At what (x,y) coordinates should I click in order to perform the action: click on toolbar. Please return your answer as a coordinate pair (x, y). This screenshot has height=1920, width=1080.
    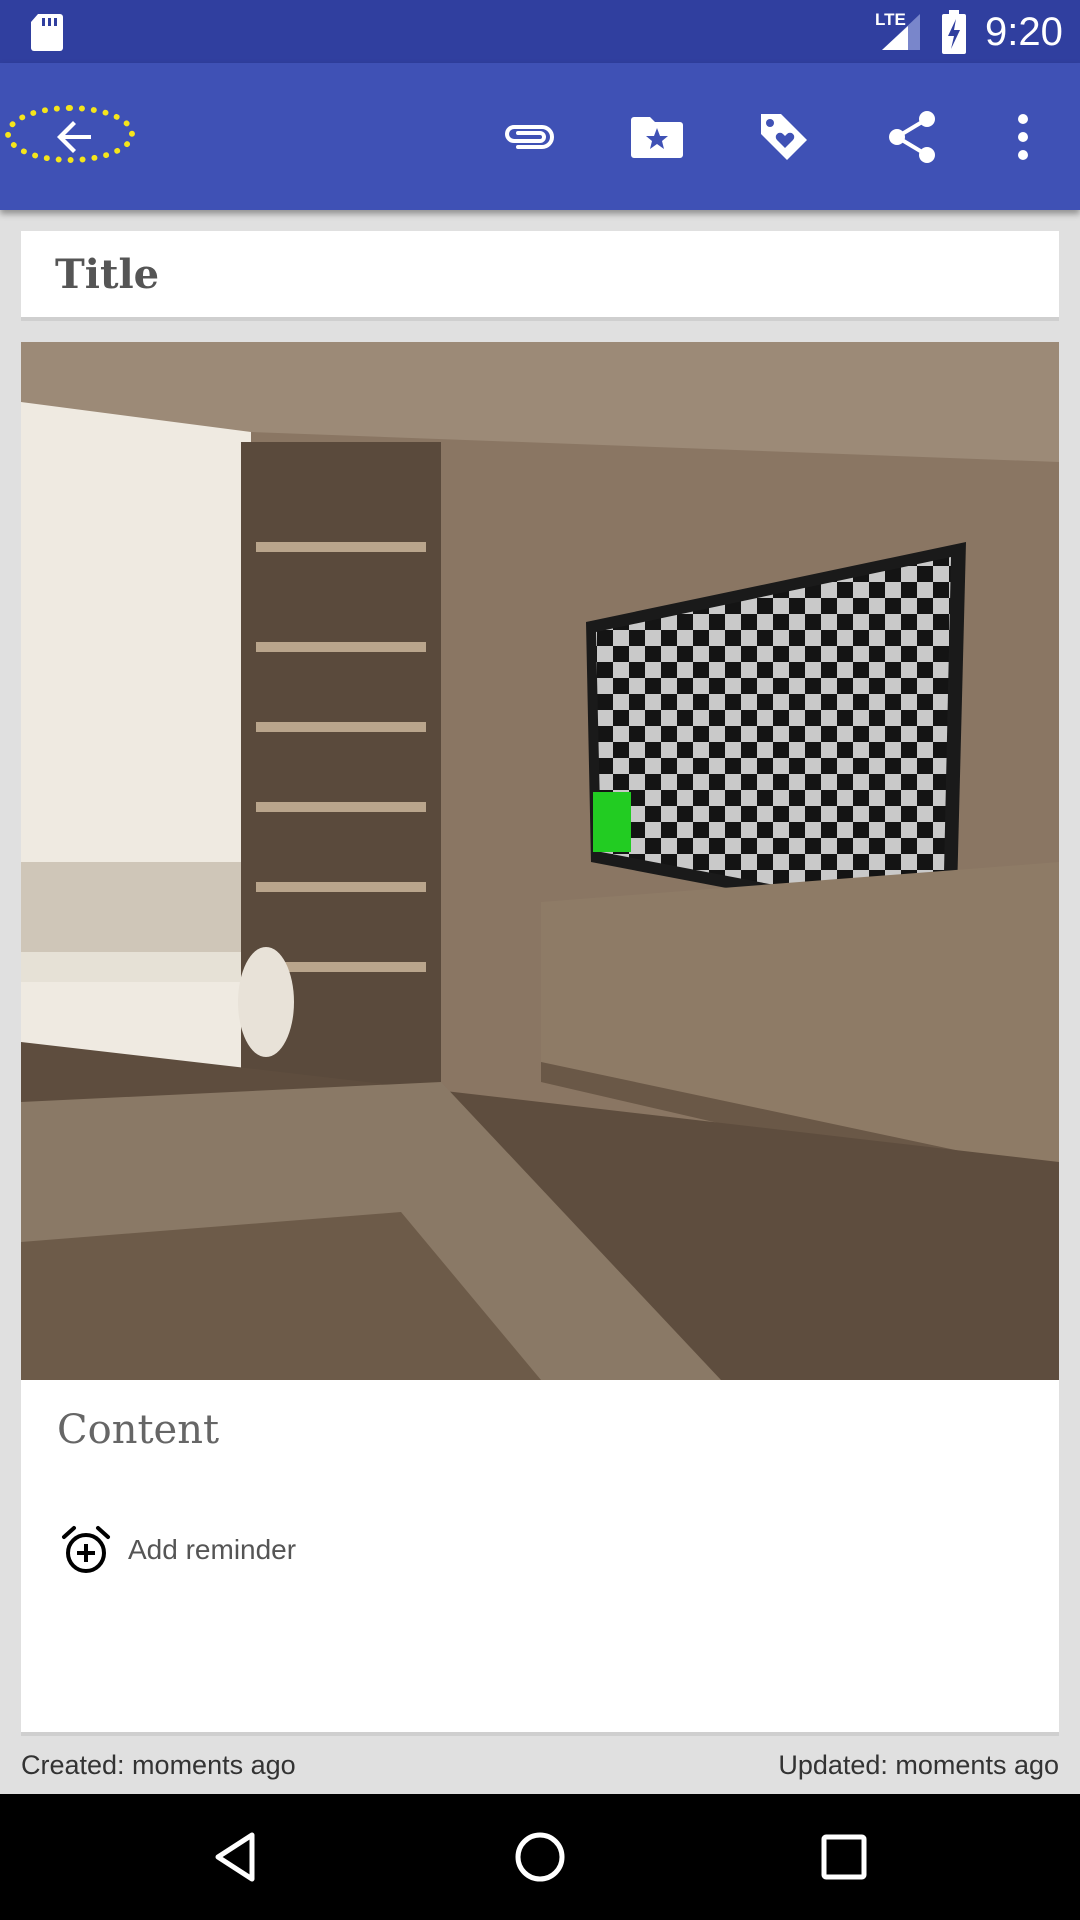
    Looking at the image, I should click on (540, 136).